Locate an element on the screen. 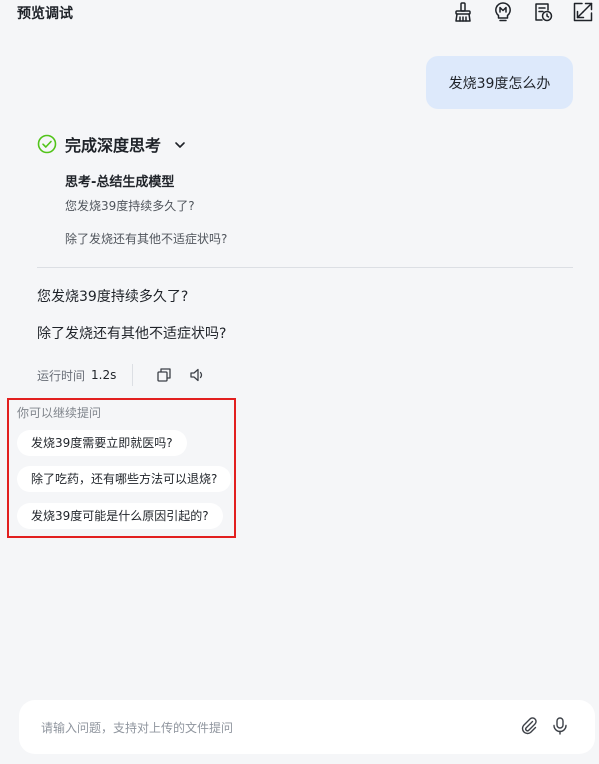 Image resolution: width=599 pixels, height=764 pixels. thinking-step-title: 思考-总结生成模型 is located at coordinates (120, 182).